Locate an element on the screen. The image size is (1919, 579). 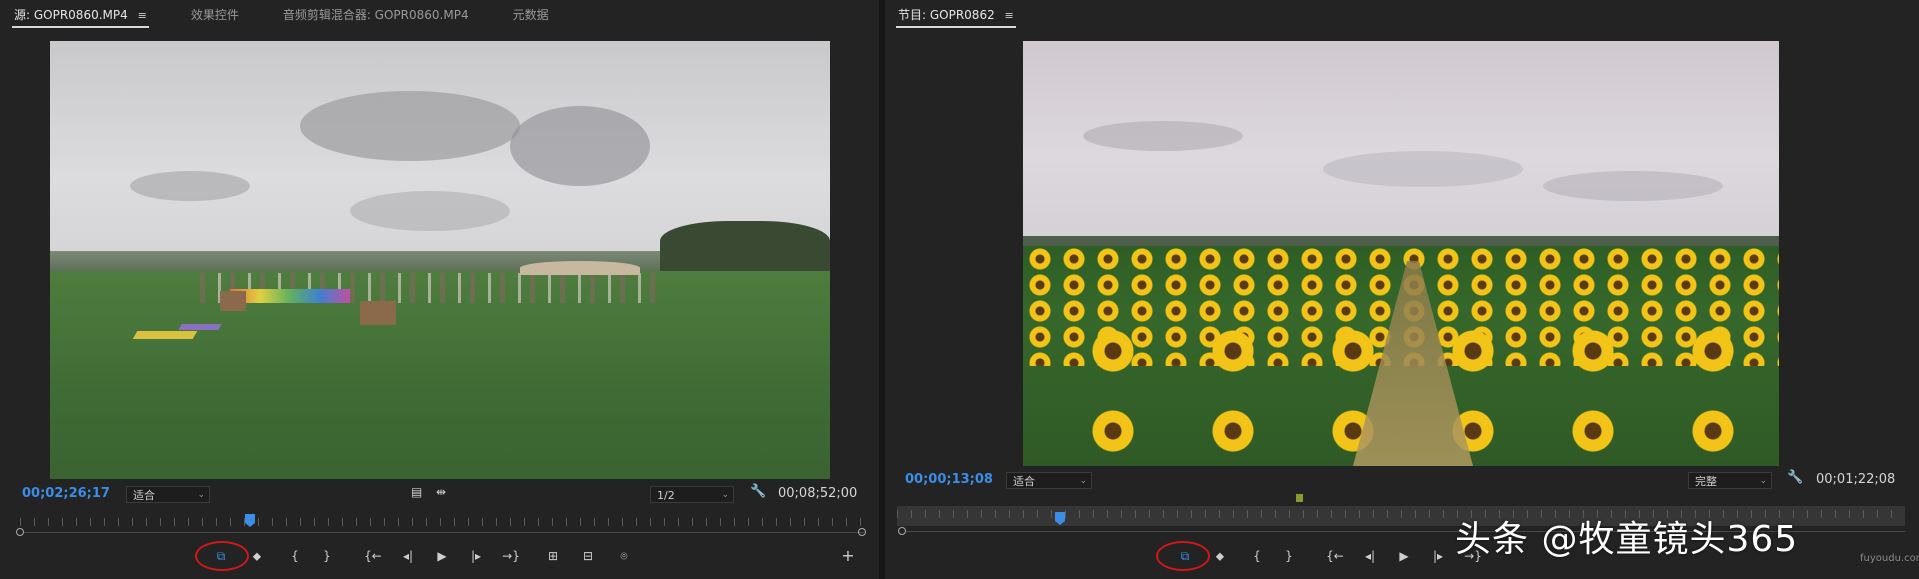
program-duration-timecode: 00;01;22;08 is located at coordinates (1856, 479).